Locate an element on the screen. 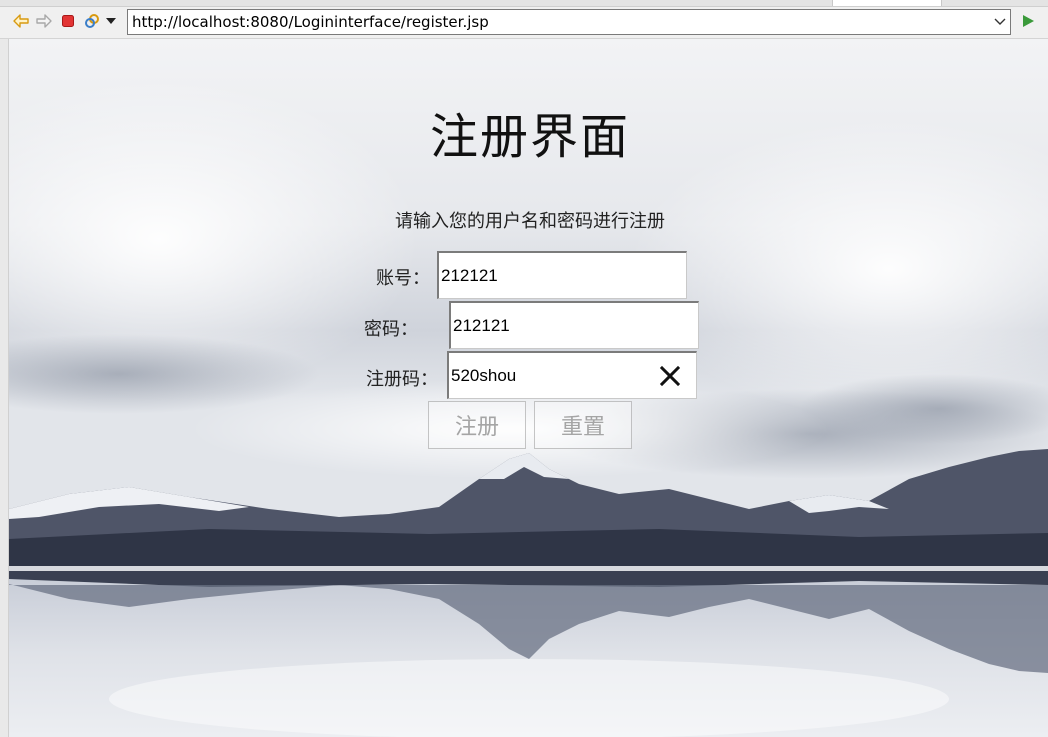  refresh-icon is located at coordinates (92, 21).